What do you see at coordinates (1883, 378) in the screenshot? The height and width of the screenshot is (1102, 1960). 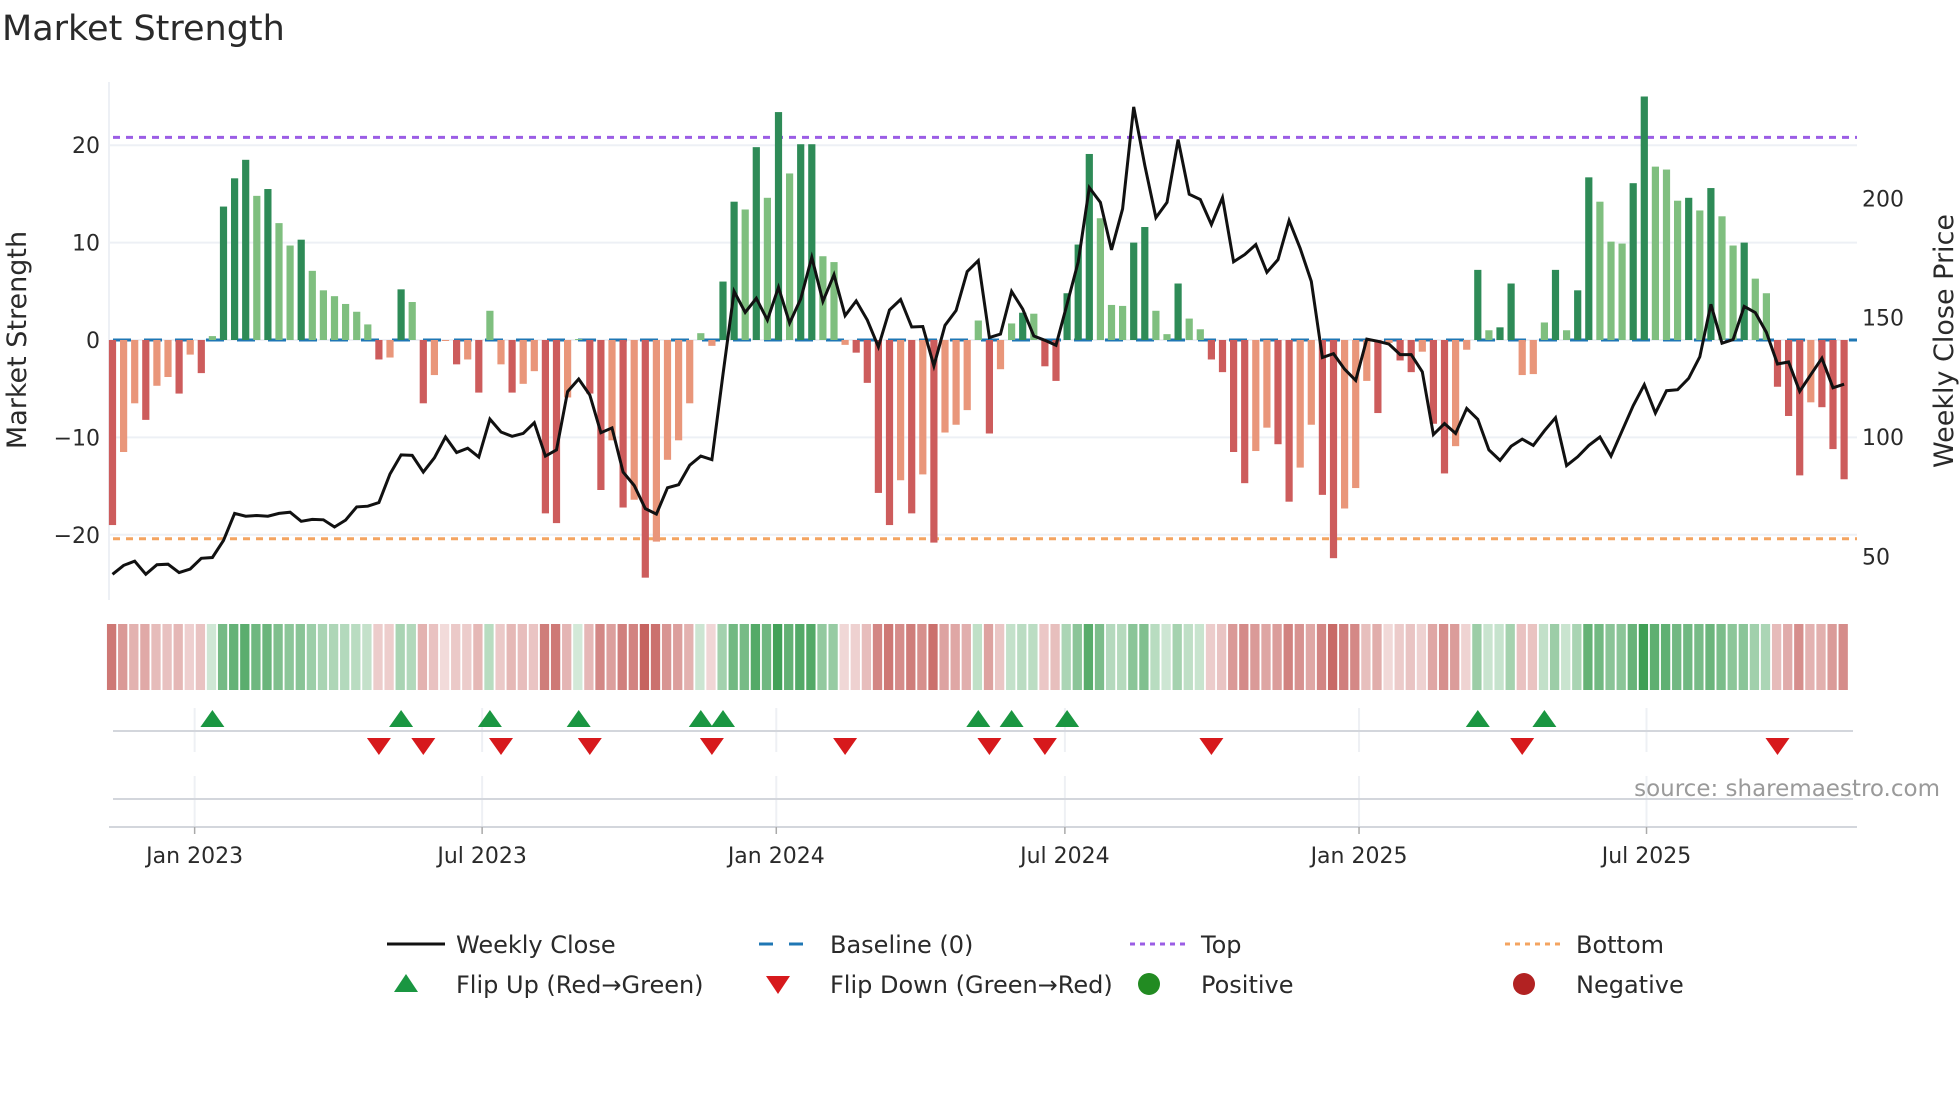 I see `right-axis-ticks: 200 150 100 50` at bounding box center [1883, 378].